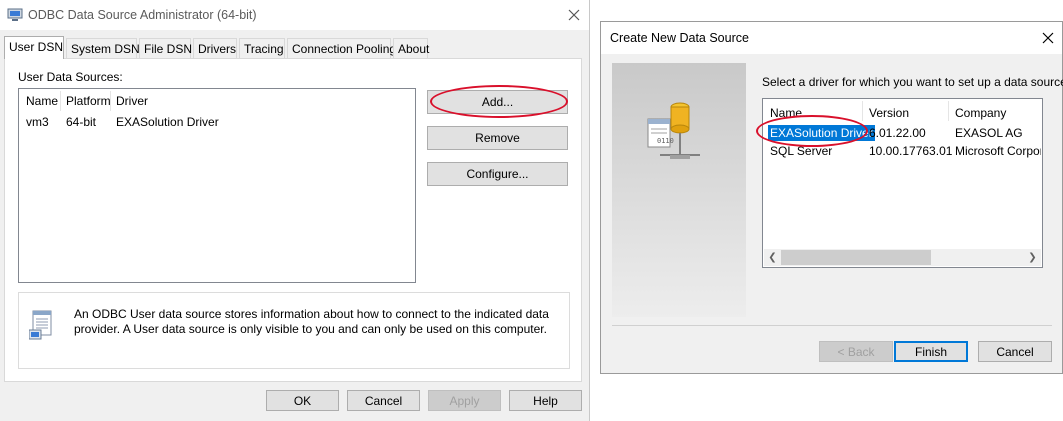  I want to click on back-button: < Back, so click(856, 351).